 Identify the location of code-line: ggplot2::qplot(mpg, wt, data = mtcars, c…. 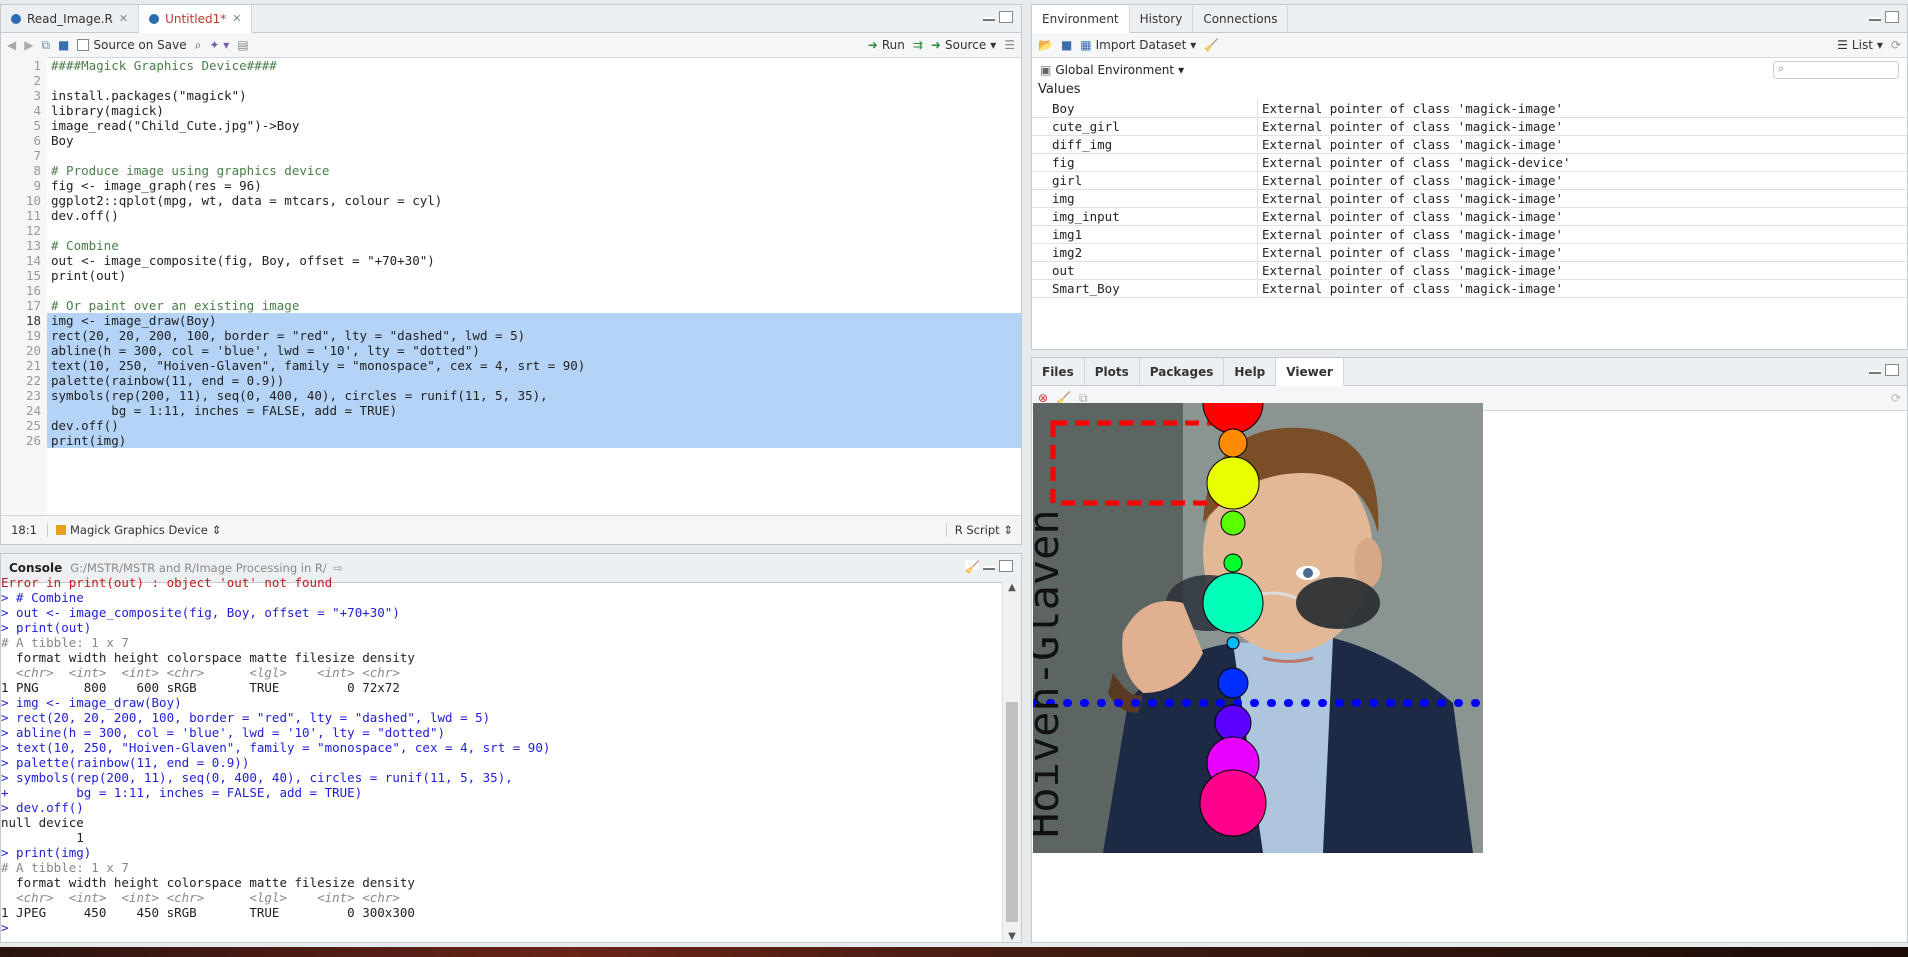
(534, 200).